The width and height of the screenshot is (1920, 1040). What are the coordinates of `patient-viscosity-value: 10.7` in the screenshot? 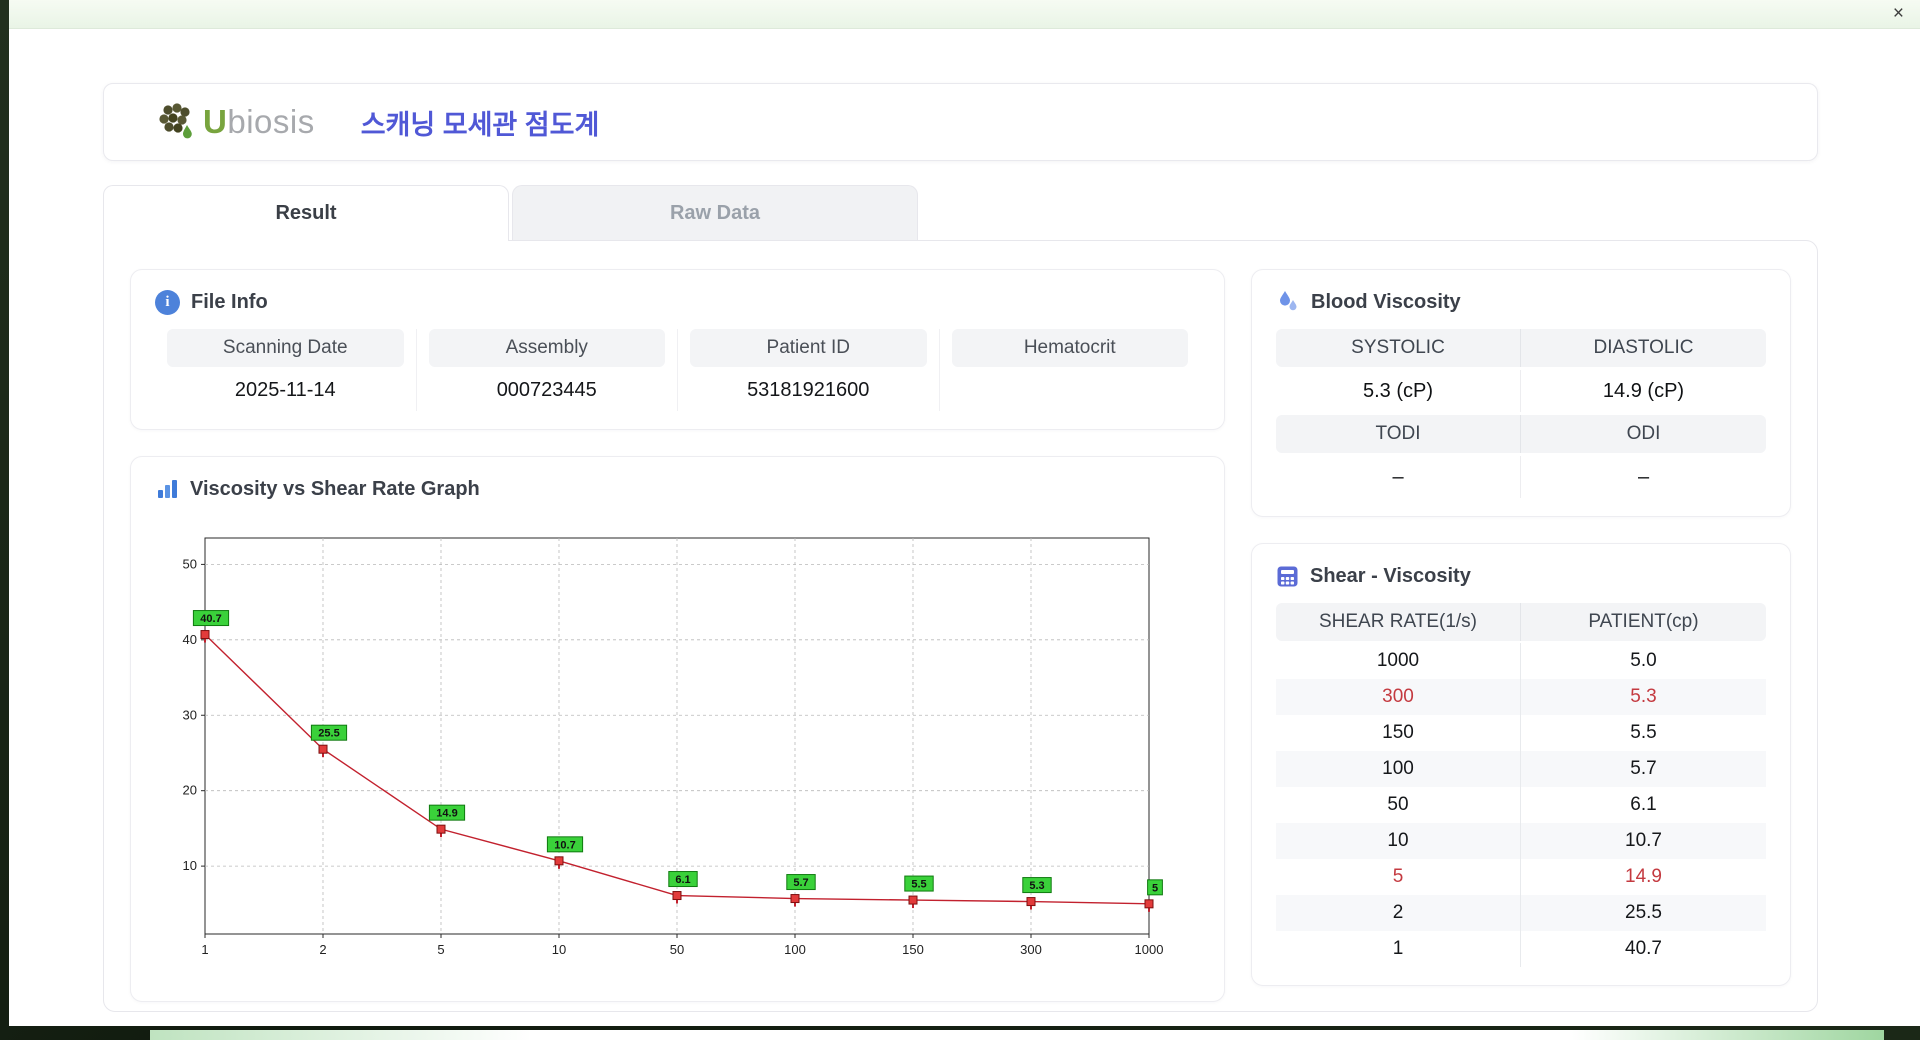 It's located at (1643, 840).